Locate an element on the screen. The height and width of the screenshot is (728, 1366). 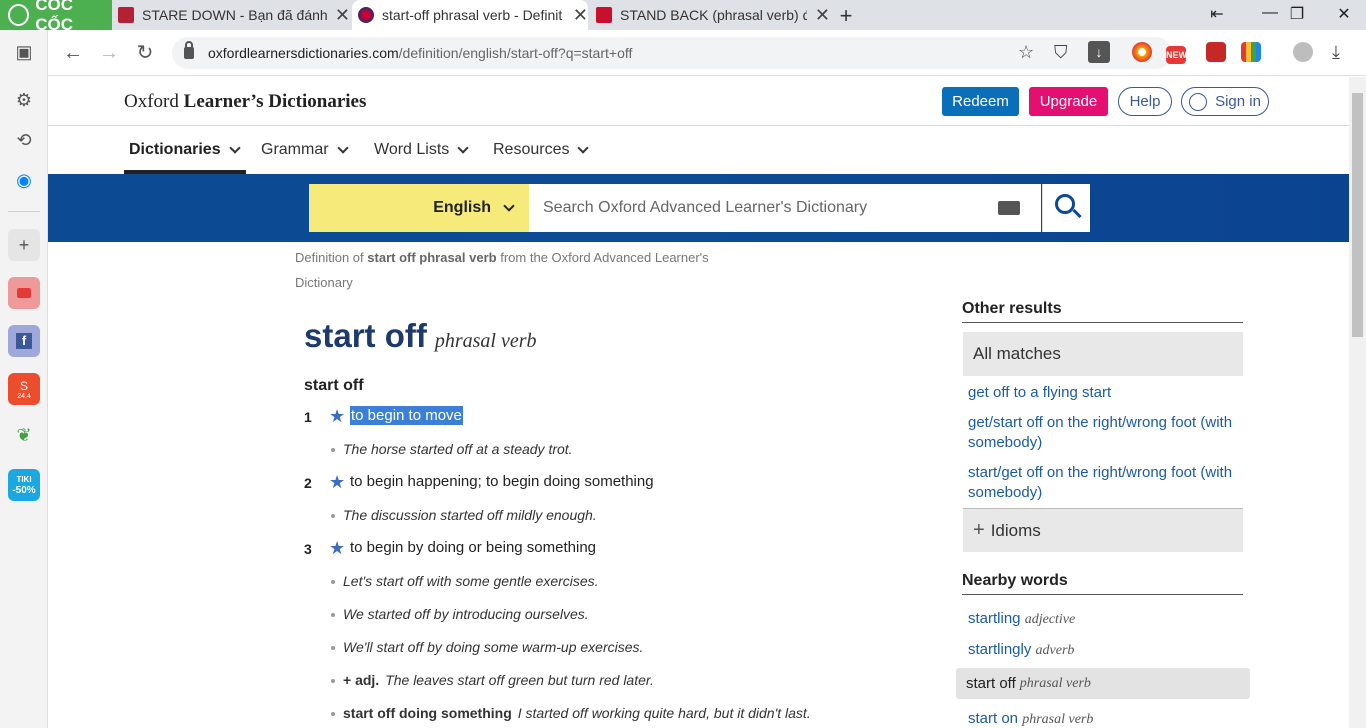
tab-title: STARE DOWN - Bạn đã đánh is located at coordinates (234, 15).